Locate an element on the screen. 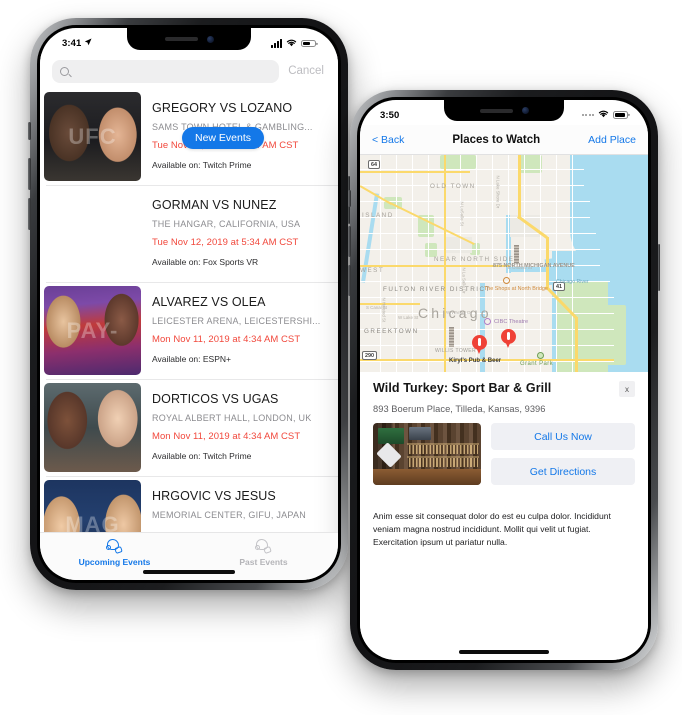 Image resolution: width=682 pixels, height=715 pixels. new-events-badge: New Events is located at coordinates (223, 138).